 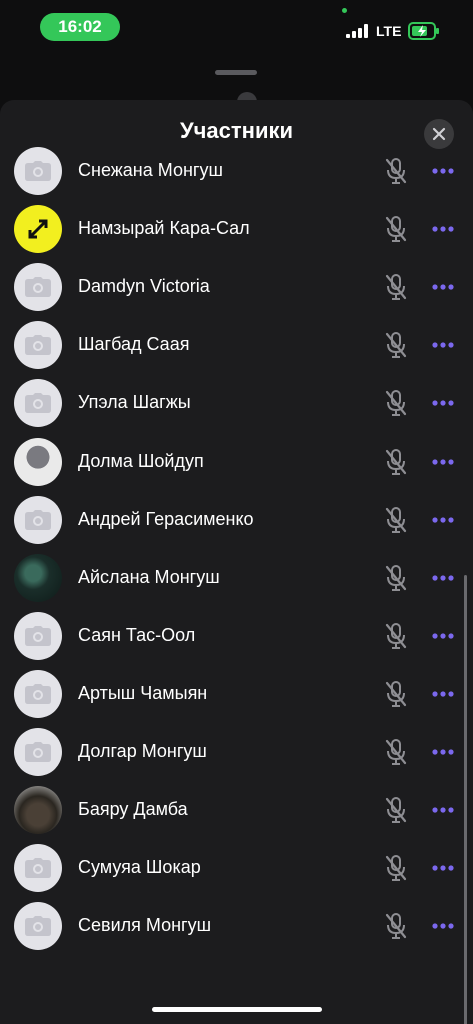 I want to click on participant-name: Damdyn Victoria, so click(x=144, y=286).